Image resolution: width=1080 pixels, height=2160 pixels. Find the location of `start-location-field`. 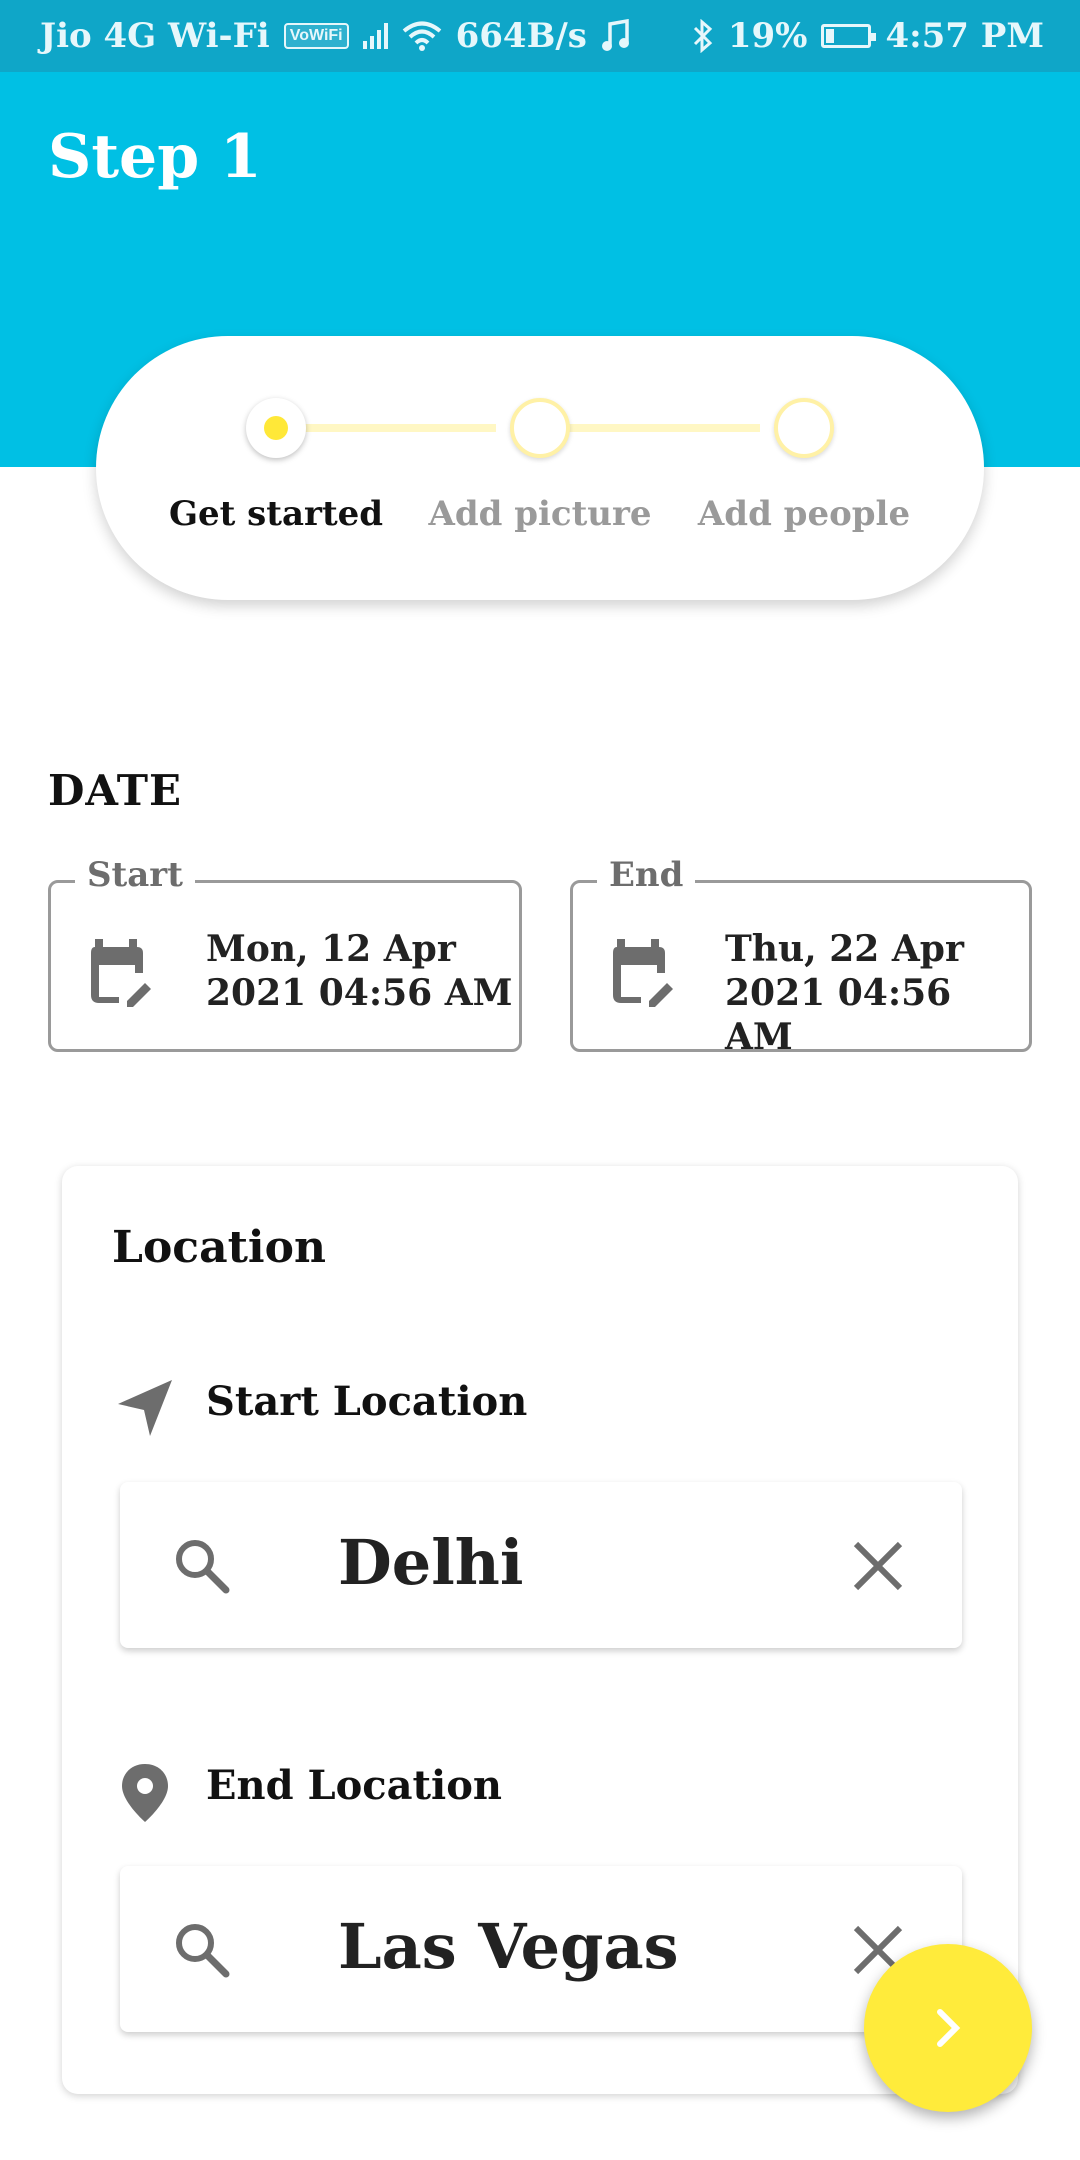

start-location-field is located at coordinates (541, 1565).